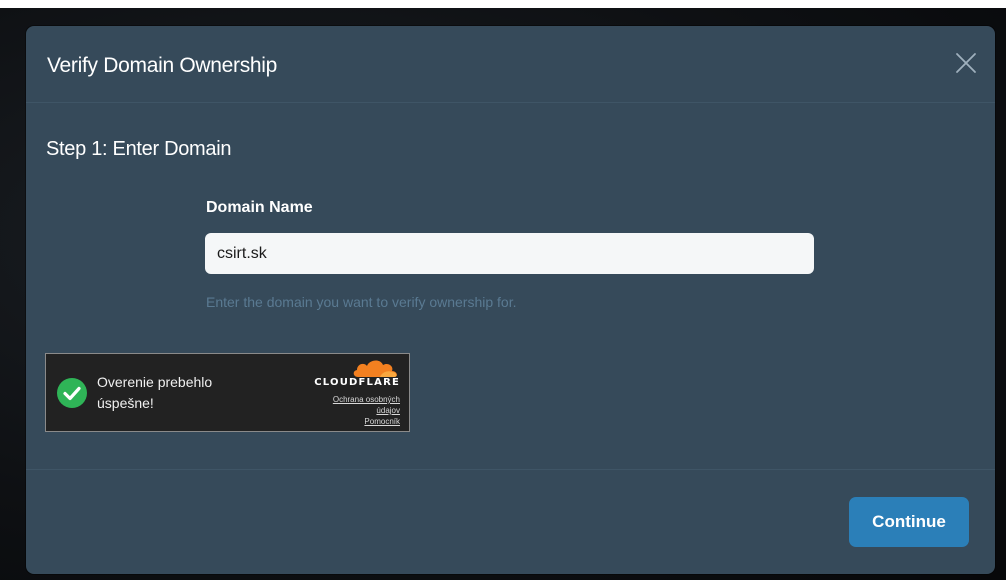 This screenshot has width=1006, height=580. Describe the element at coordinates (259, 207) in the screenshot. I see `domain-name-label: Domain Name` at that location.